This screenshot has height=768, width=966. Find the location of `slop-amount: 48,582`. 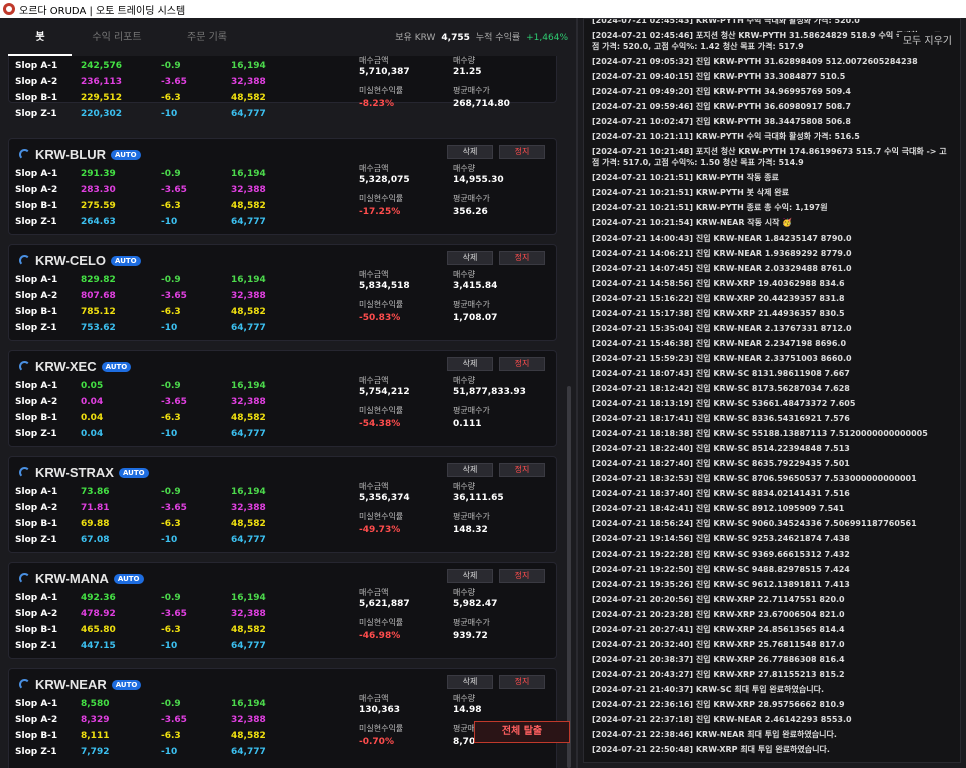

slop-amount: 48,582 is located at coordinates (248, 418).